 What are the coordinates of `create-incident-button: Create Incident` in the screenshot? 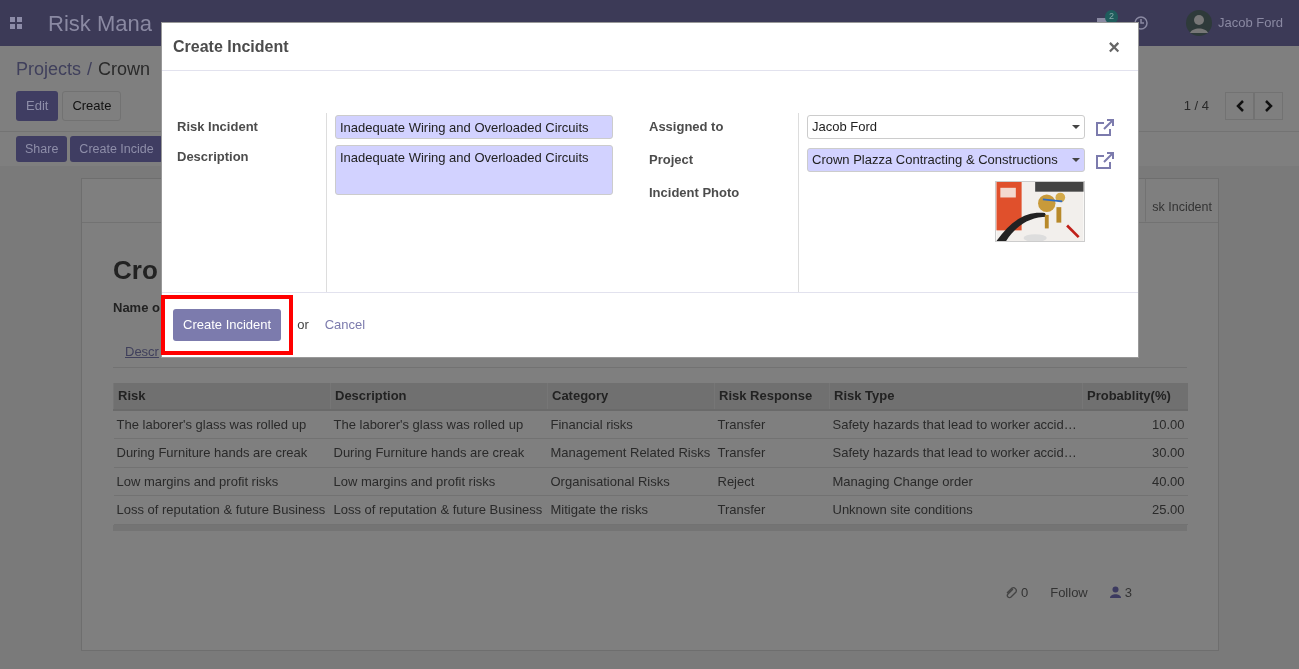 It's located at (227, 325).